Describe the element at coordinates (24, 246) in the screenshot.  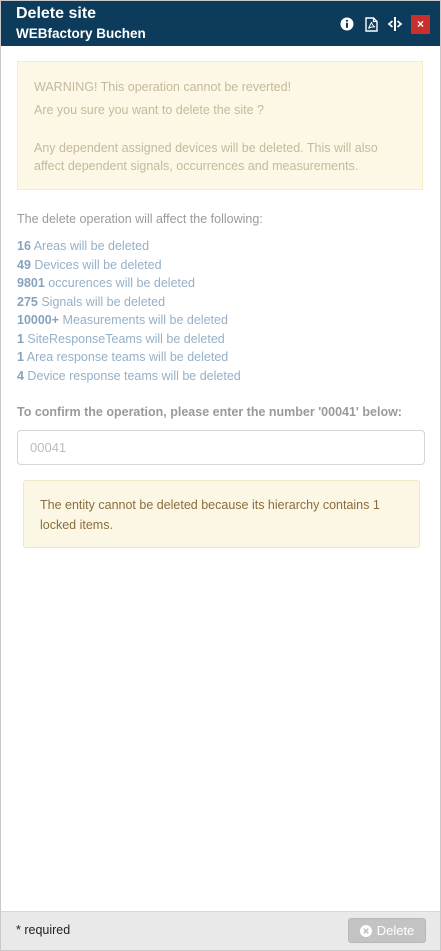
I see `item-count: 16` at that location.